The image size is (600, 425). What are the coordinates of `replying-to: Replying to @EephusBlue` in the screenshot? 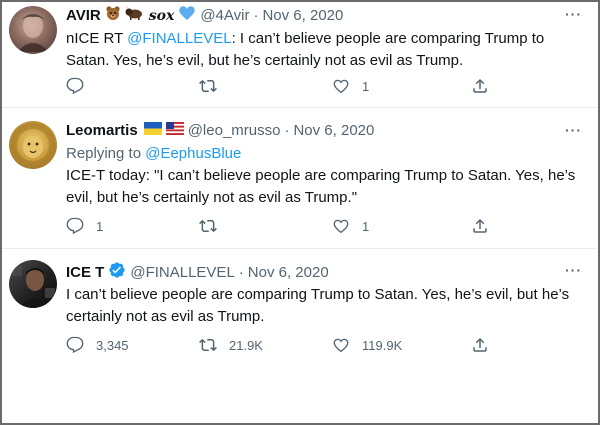 It's located at (316, 154).